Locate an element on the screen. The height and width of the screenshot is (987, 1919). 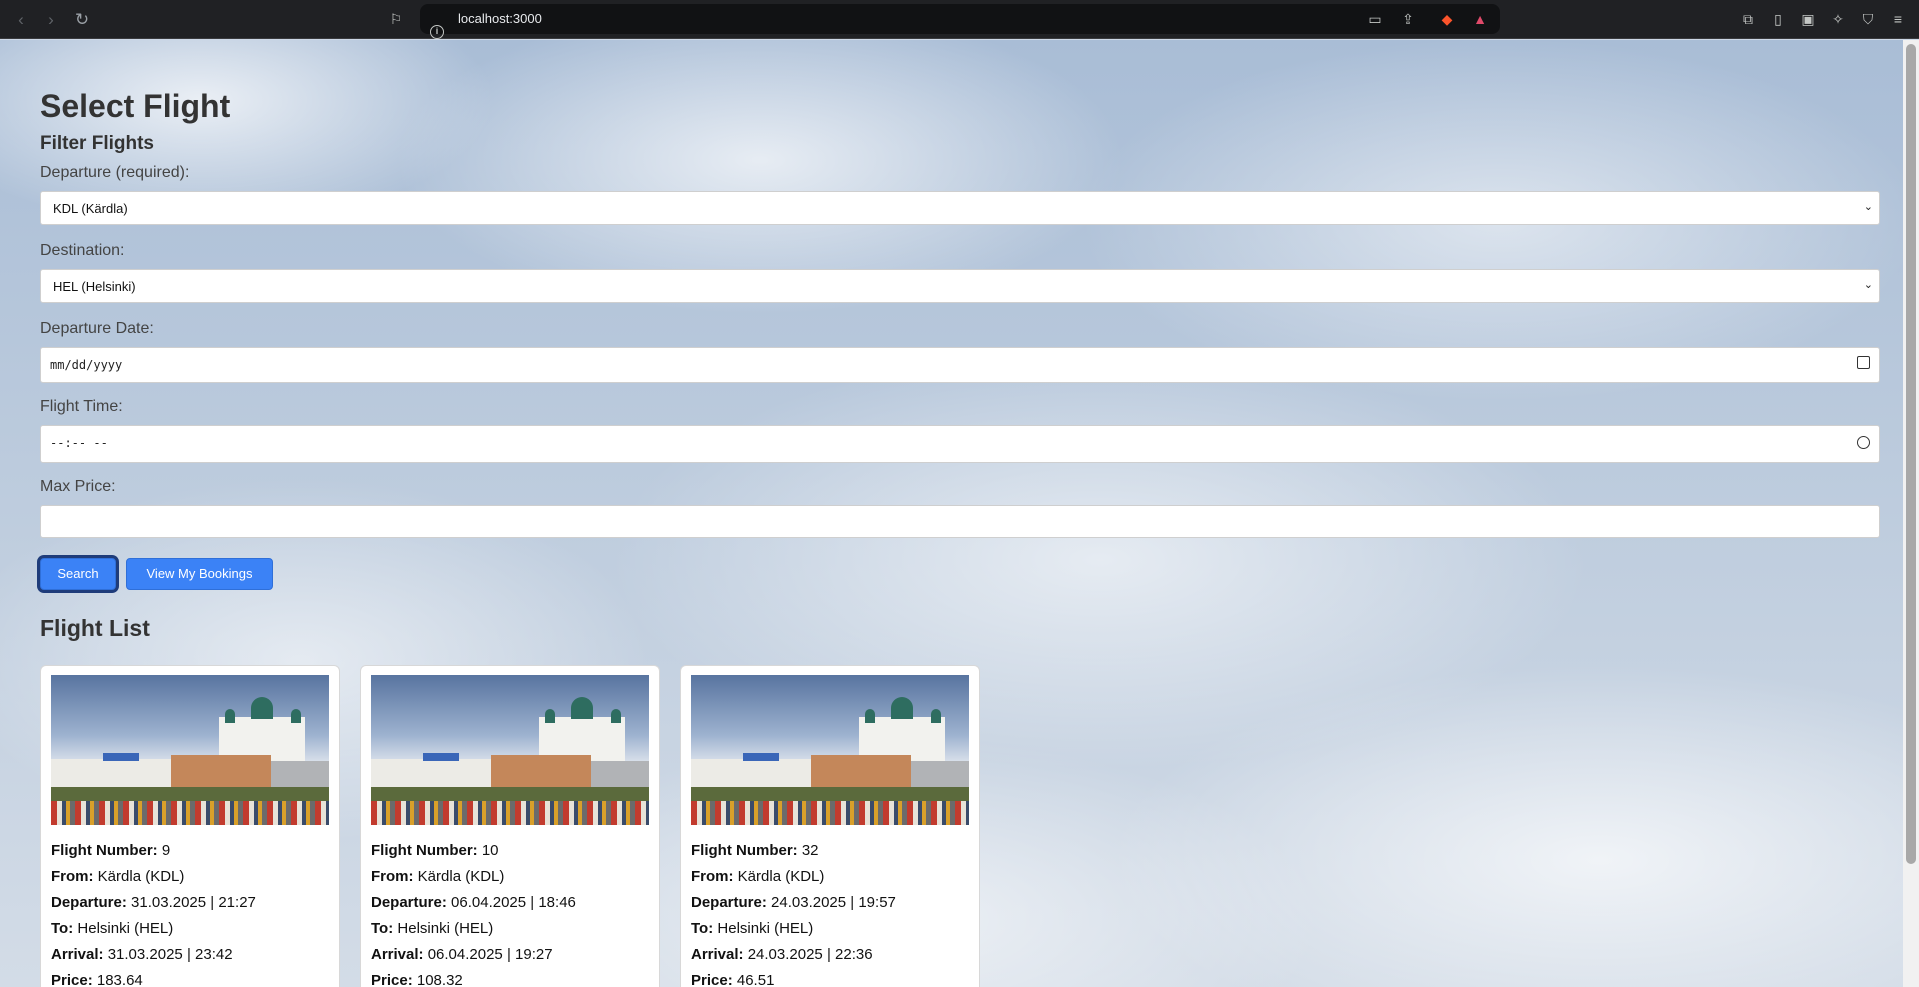
address-url: localhost:3000 is located at coordinates (500, 18).